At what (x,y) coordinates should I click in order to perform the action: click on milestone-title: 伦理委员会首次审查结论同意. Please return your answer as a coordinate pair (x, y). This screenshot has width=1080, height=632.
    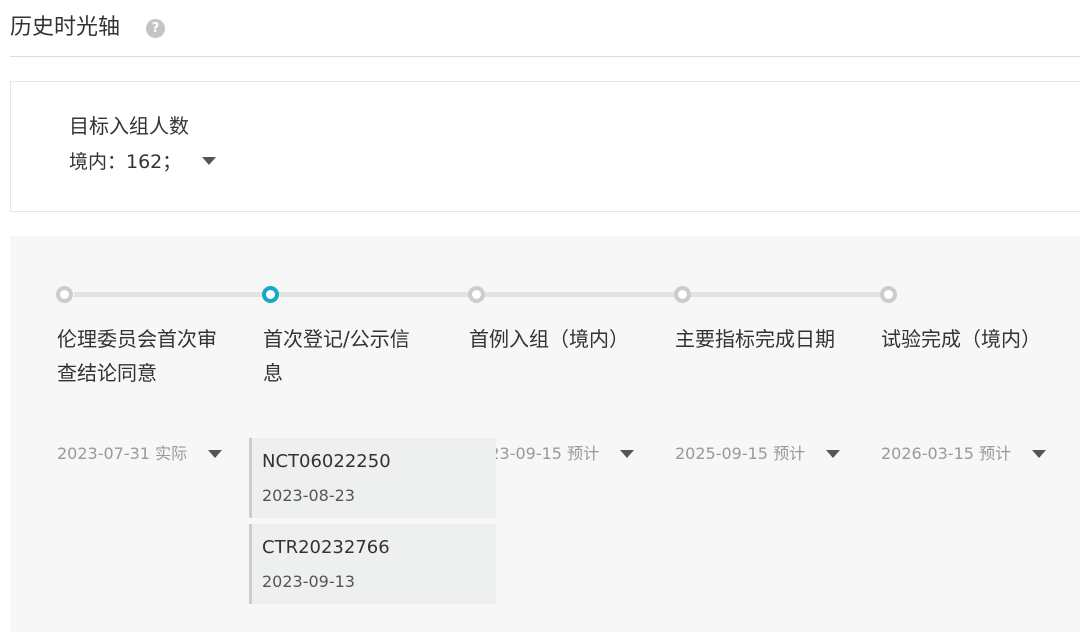
    Looking at the image, I should click on (137, 356).